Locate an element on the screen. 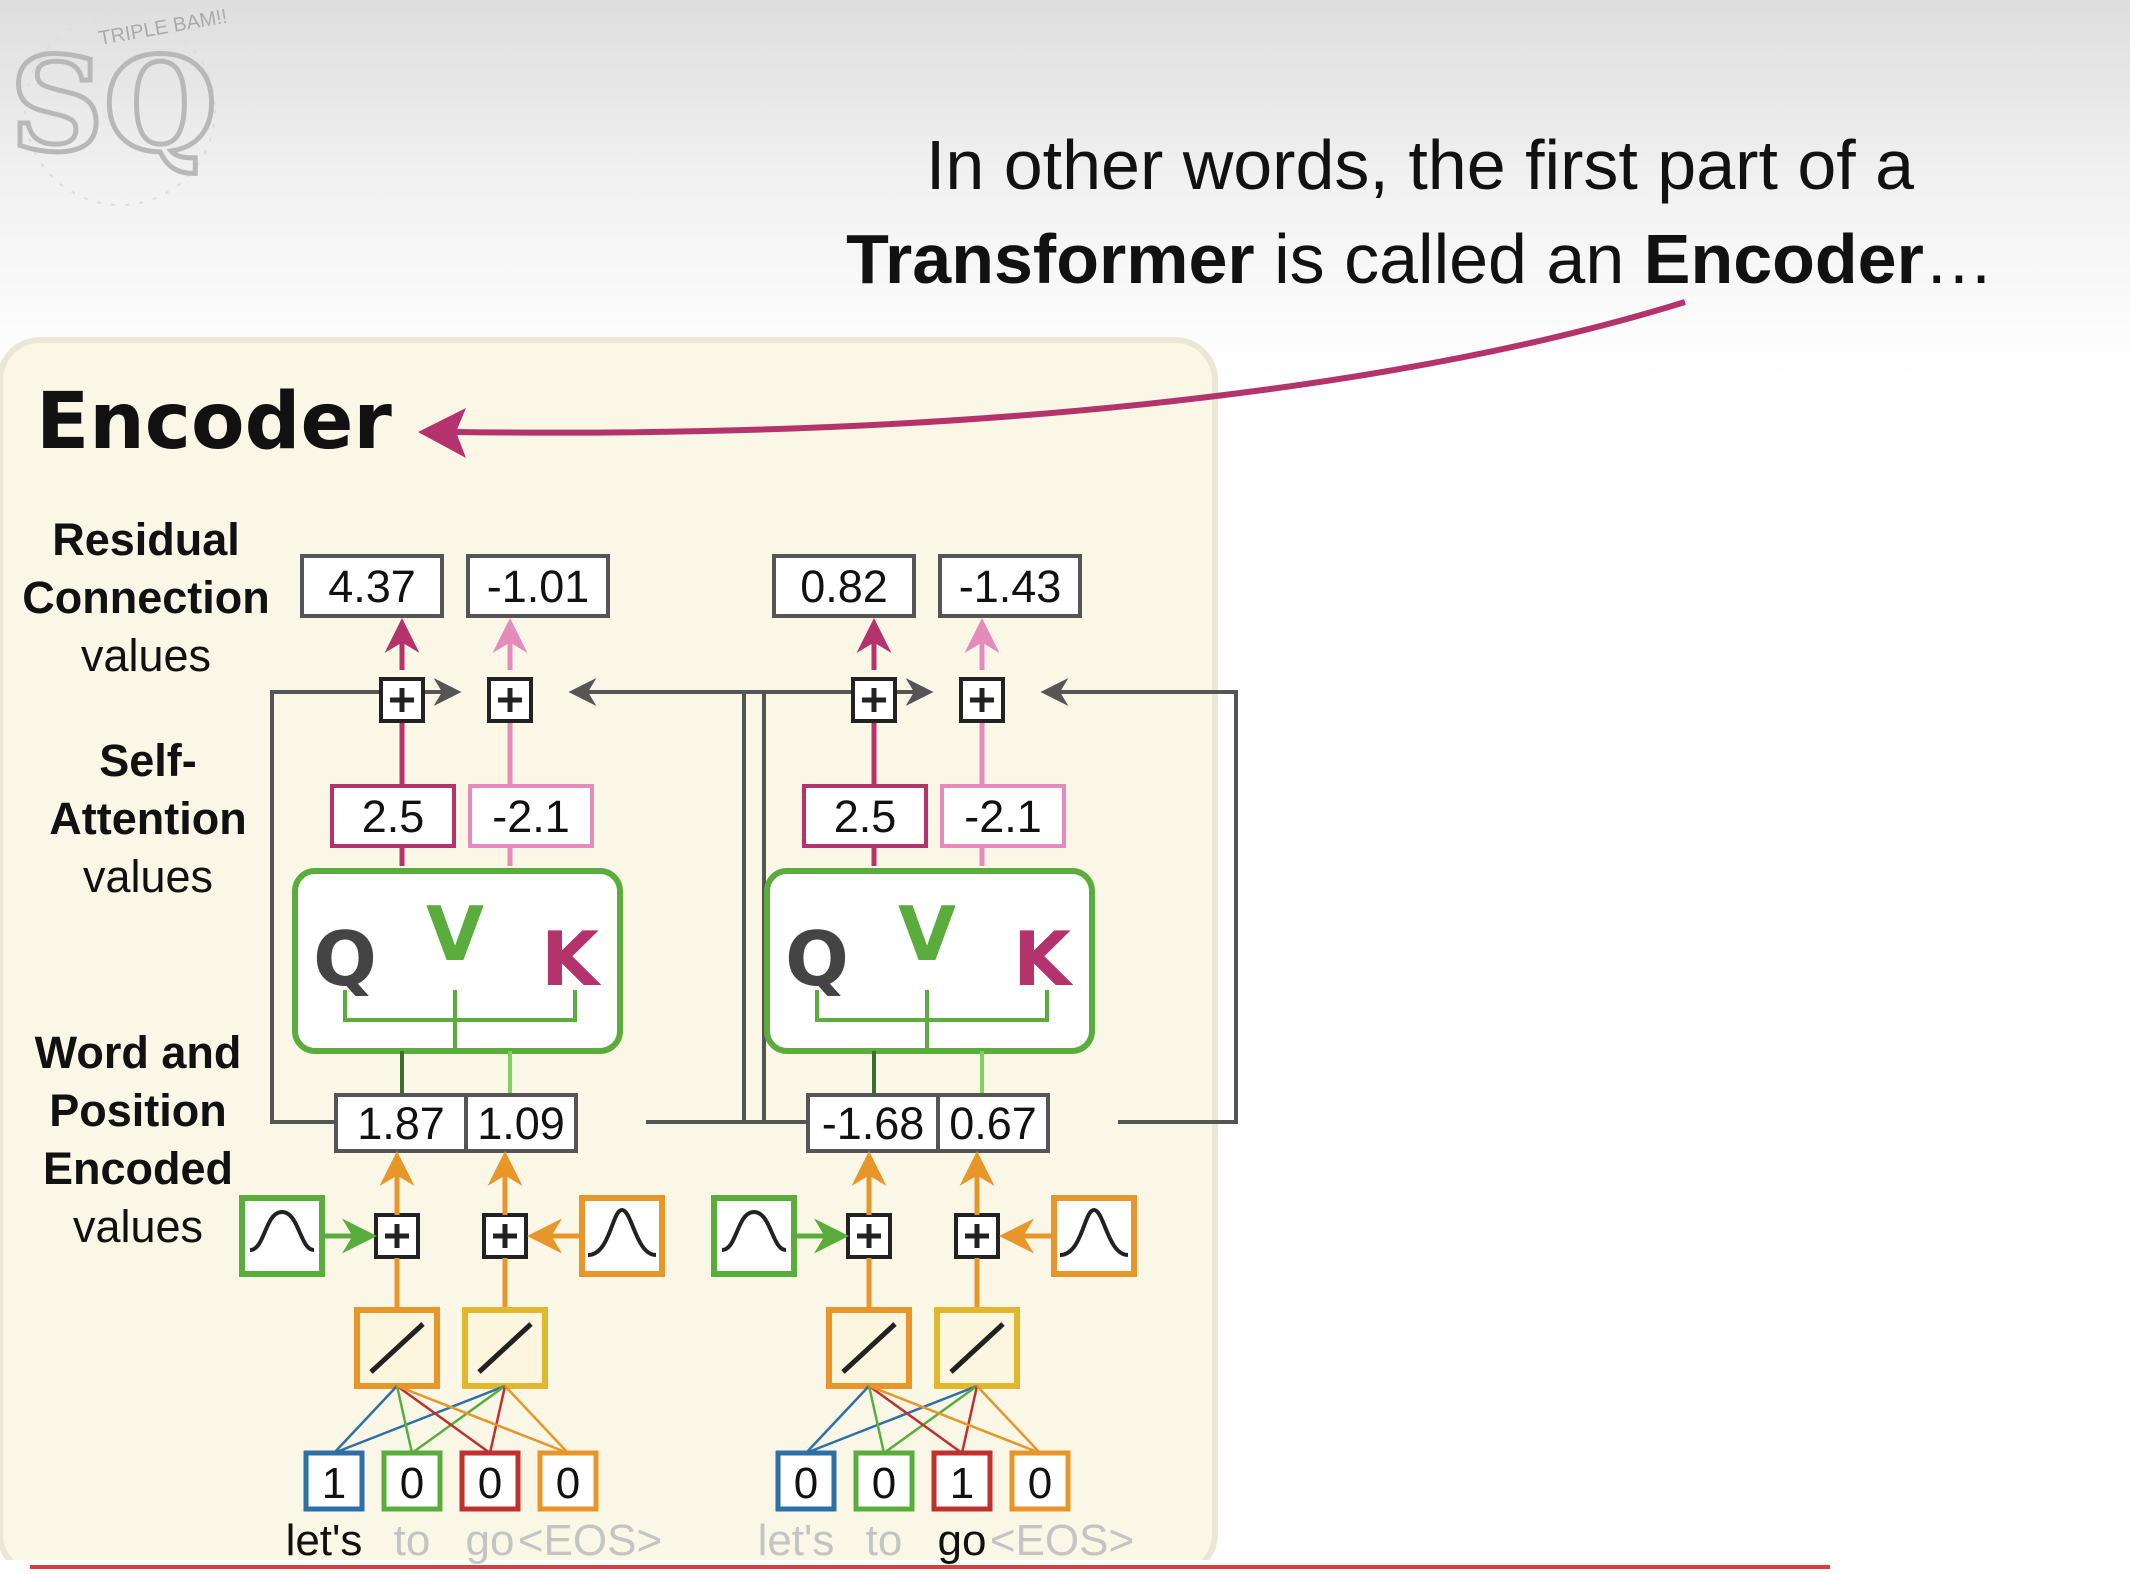  right-k-letter: K is located at coordinates (1043, 959).